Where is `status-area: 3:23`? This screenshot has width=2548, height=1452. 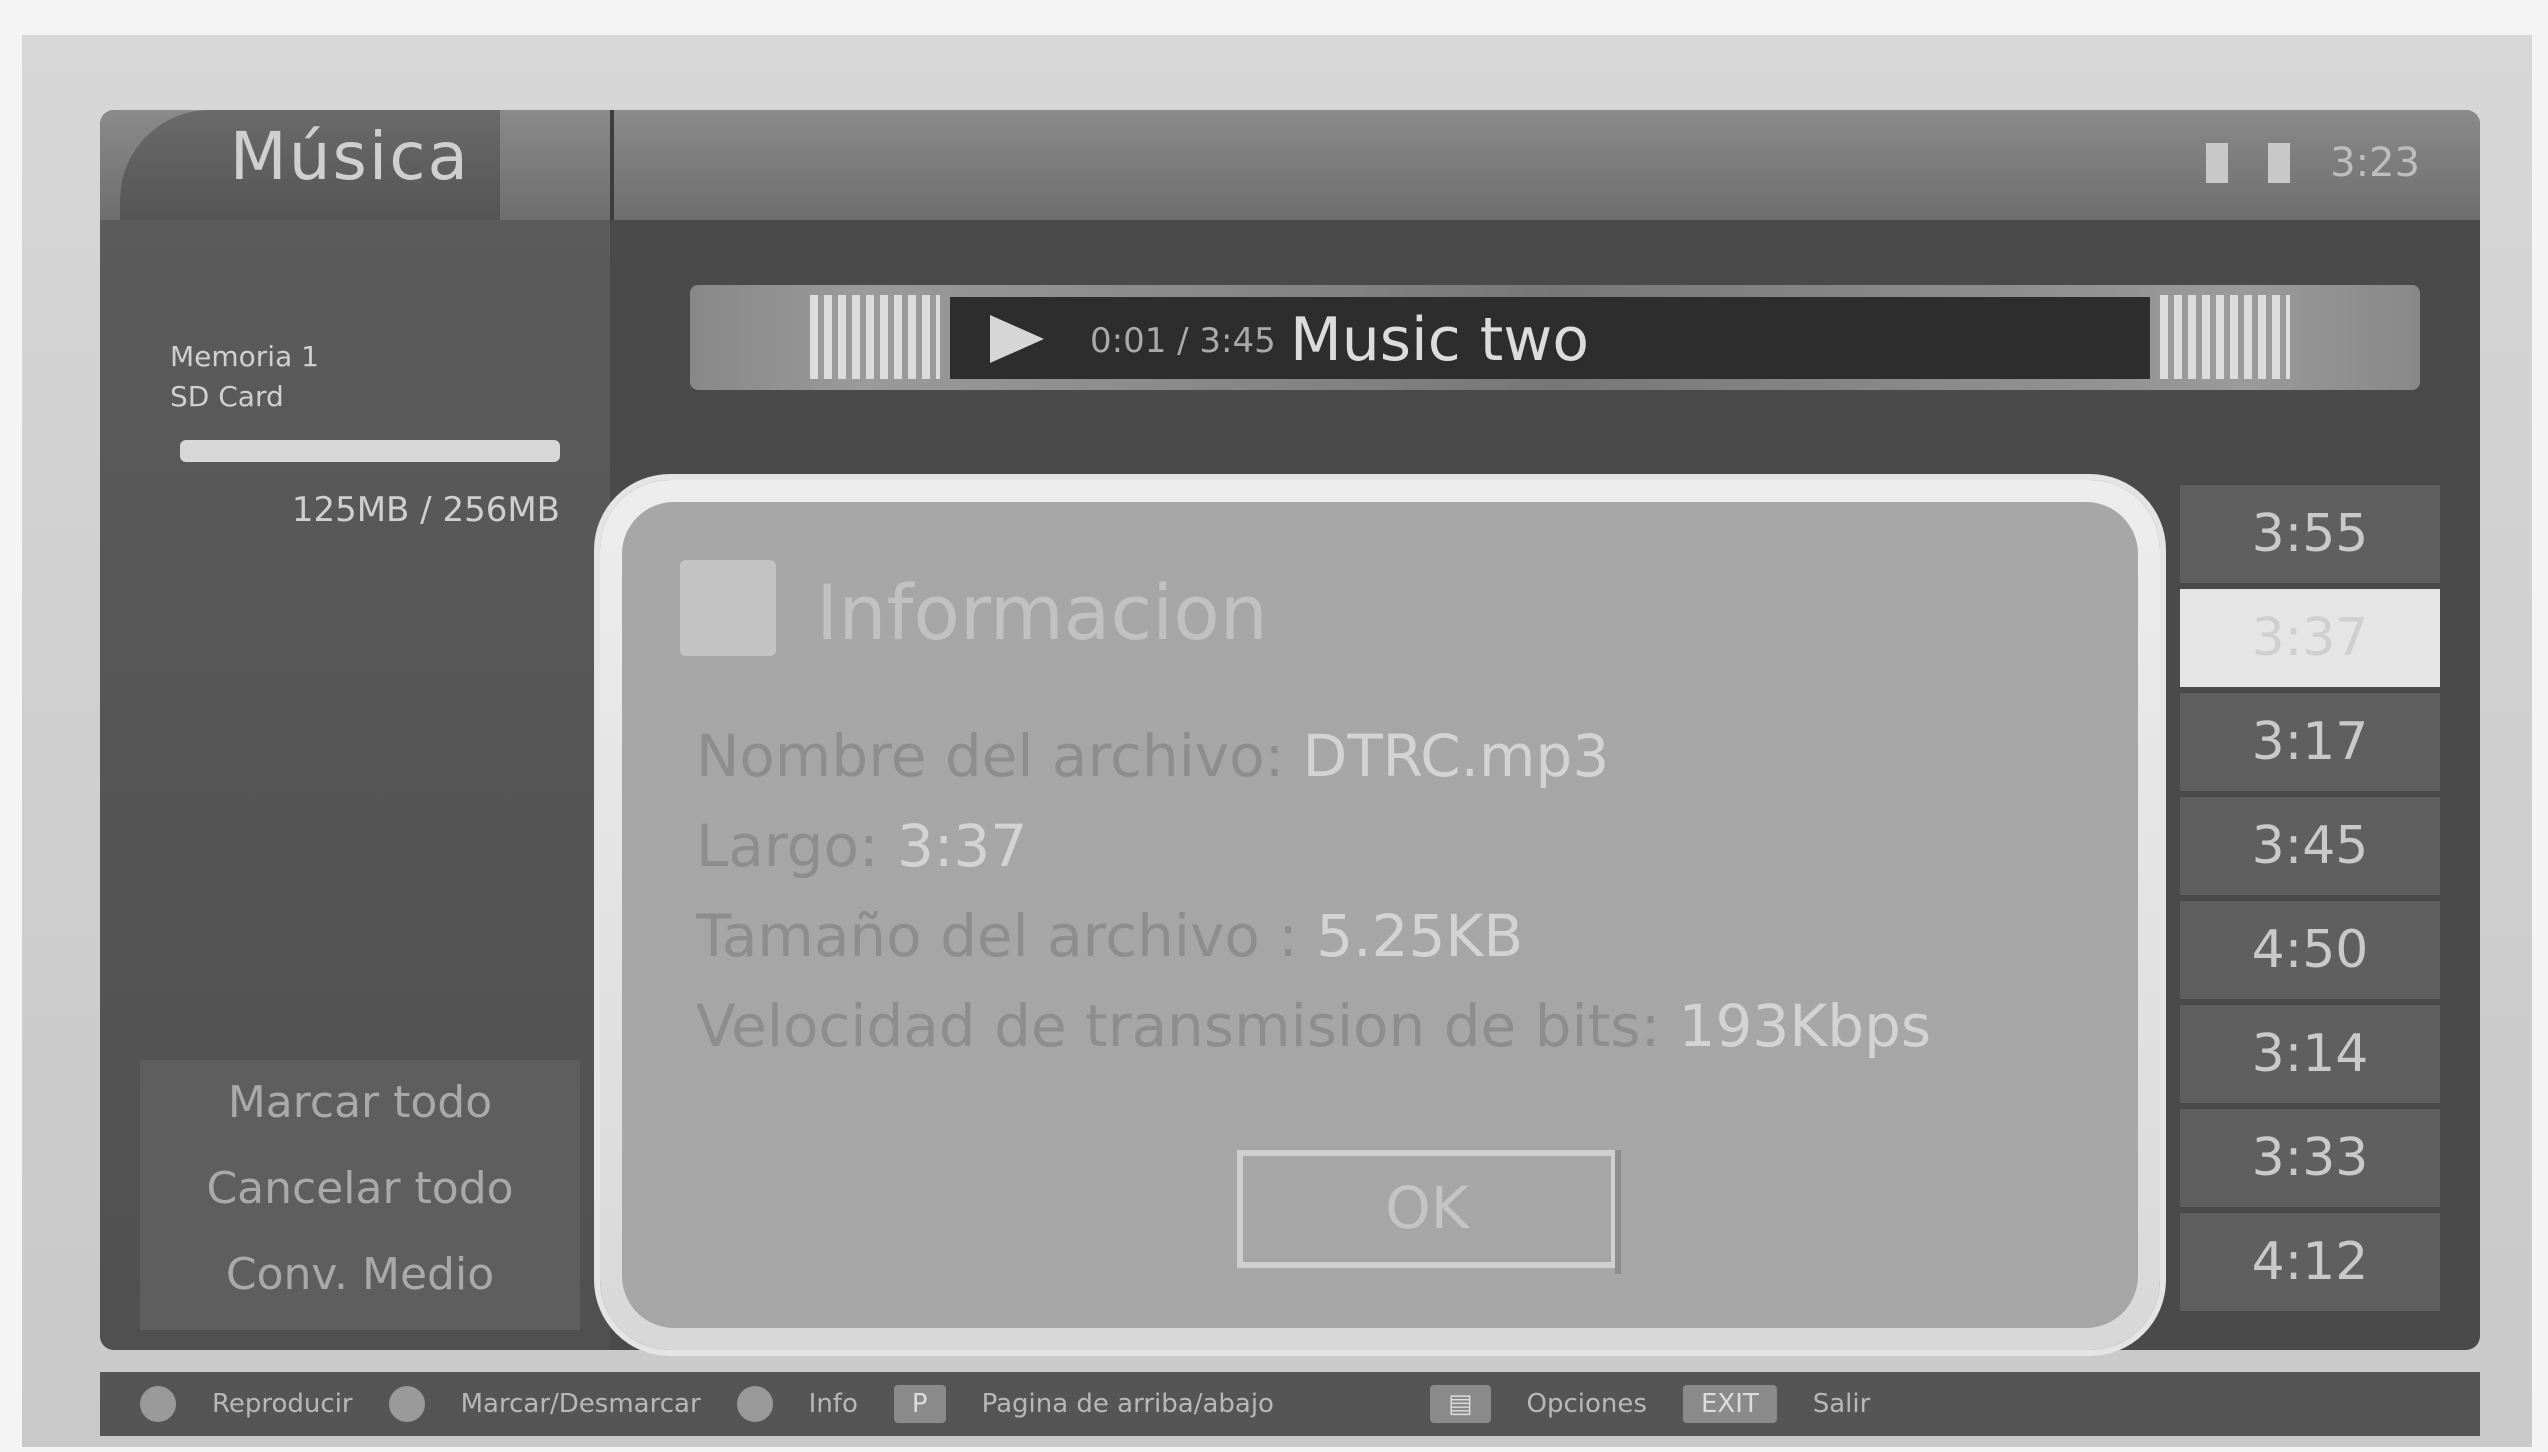 status-area: 3:23 is located at coordinates (2313, 163).